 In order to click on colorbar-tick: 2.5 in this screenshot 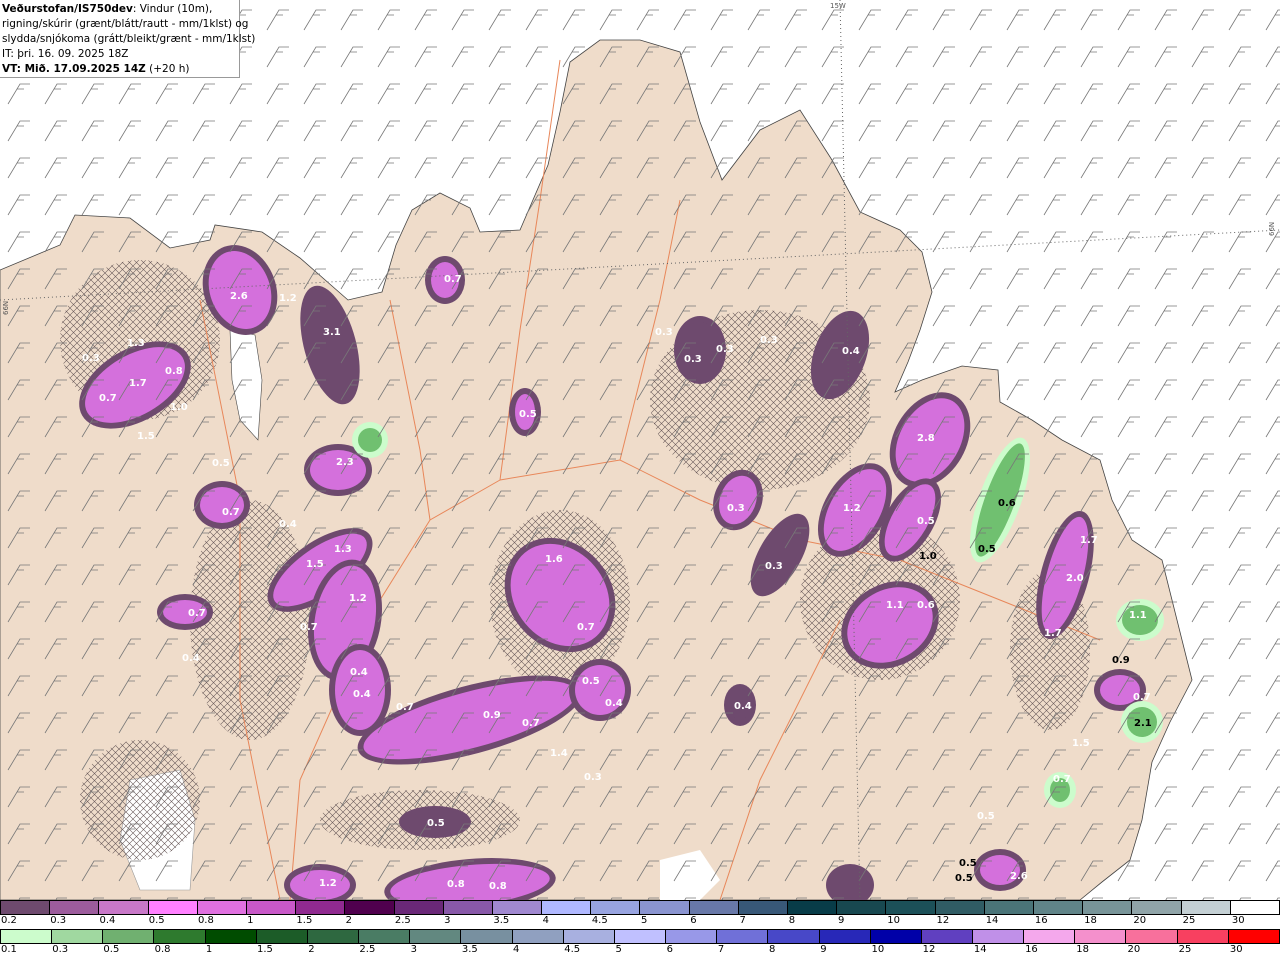, I will do `click(402, 920)`.